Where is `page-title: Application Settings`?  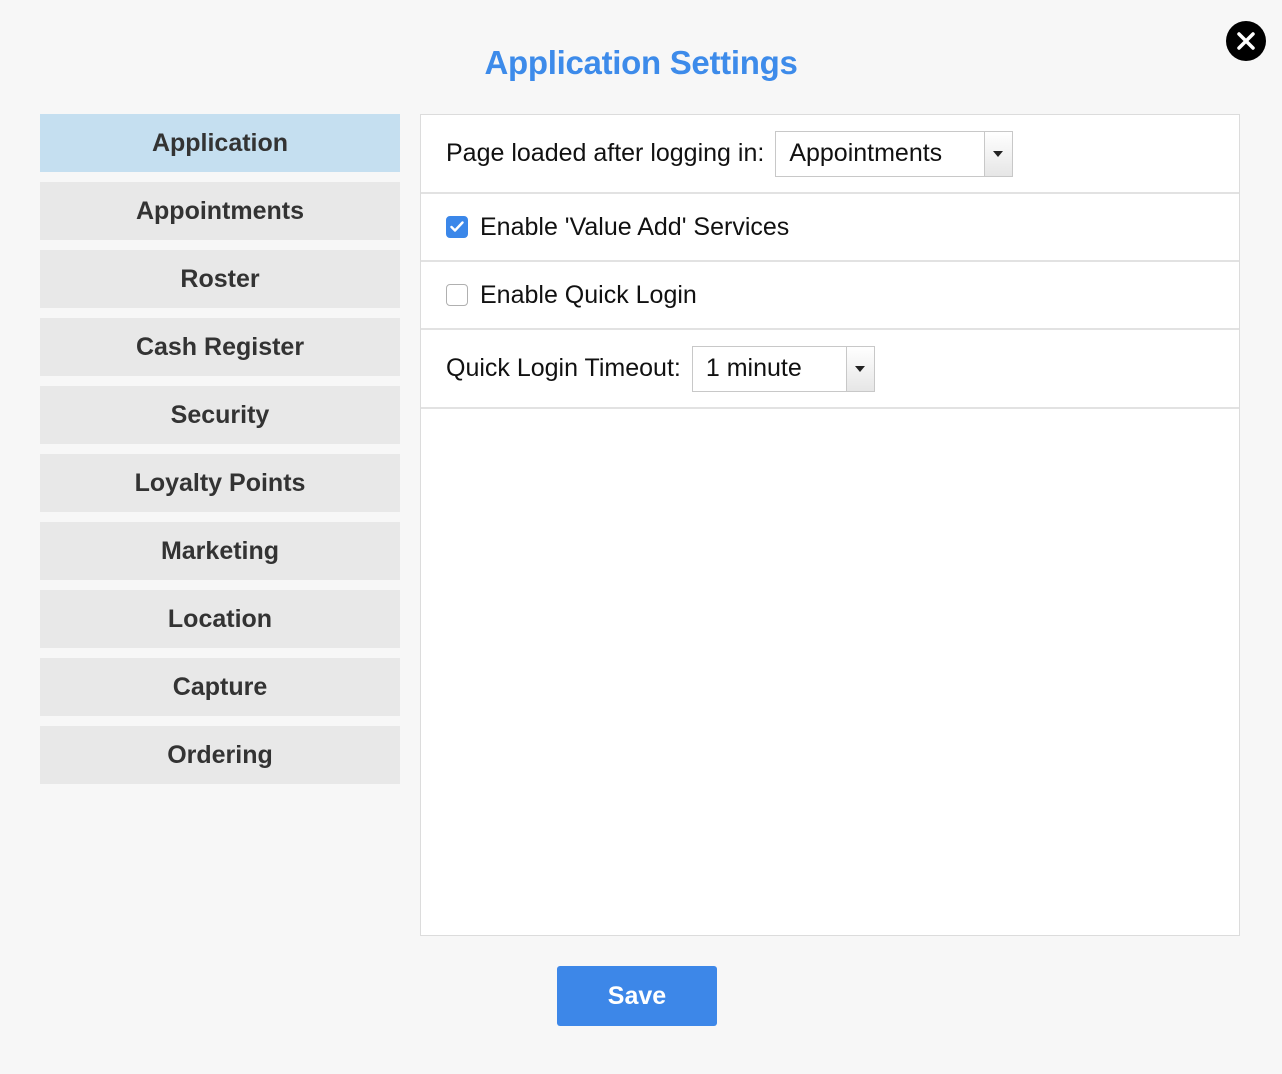
page-title: Application Settings is located at coordinates (641, 62).